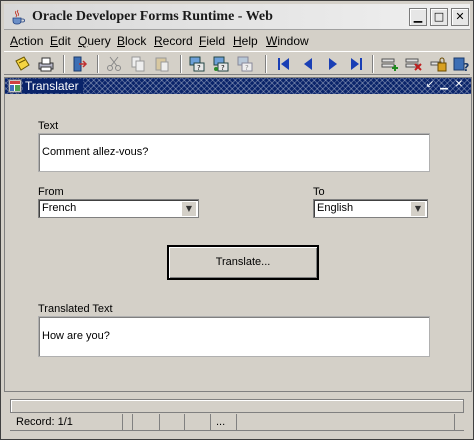 Image resolution: width=474 pixels, height=440 pixels. I want to click on lock-record-icon, so click(439, 64).